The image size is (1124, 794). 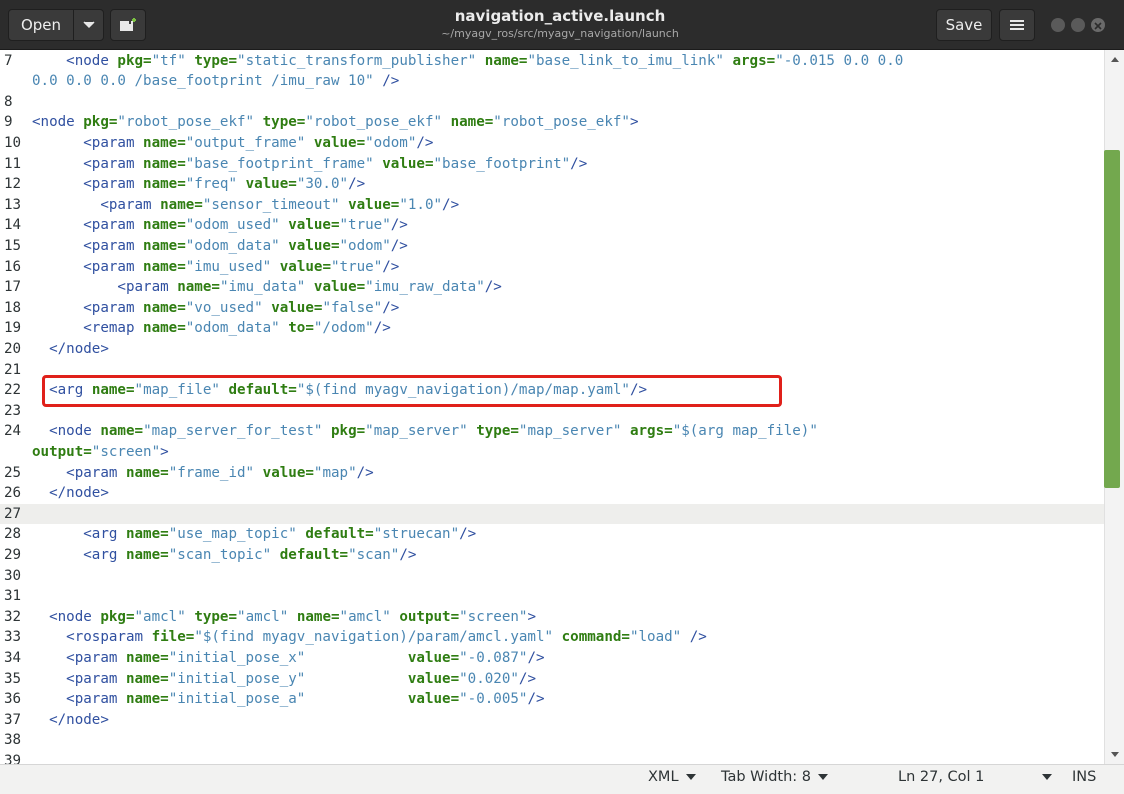 What do you see at coordinates (13, 534) in the screenshot?
I see `line-number: 28` at bounding box center [13, 534].